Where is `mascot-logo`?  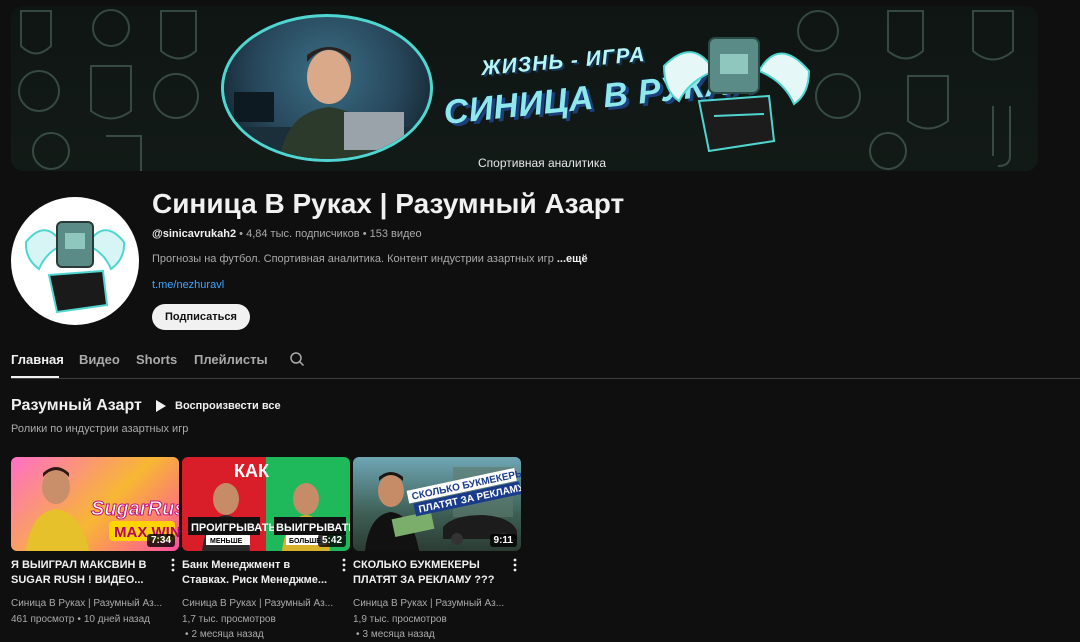
mascot-logo is located at coordinates (736, 95).